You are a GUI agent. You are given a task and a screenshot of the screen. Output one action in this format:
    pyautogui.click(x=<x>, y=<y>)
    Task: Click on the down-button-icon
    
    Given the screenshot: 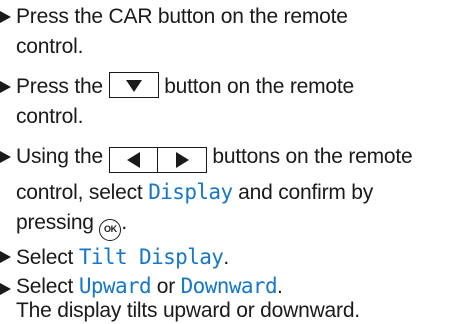 What is the action you would take?
    pyautogui.click(x=133, y=85)
    